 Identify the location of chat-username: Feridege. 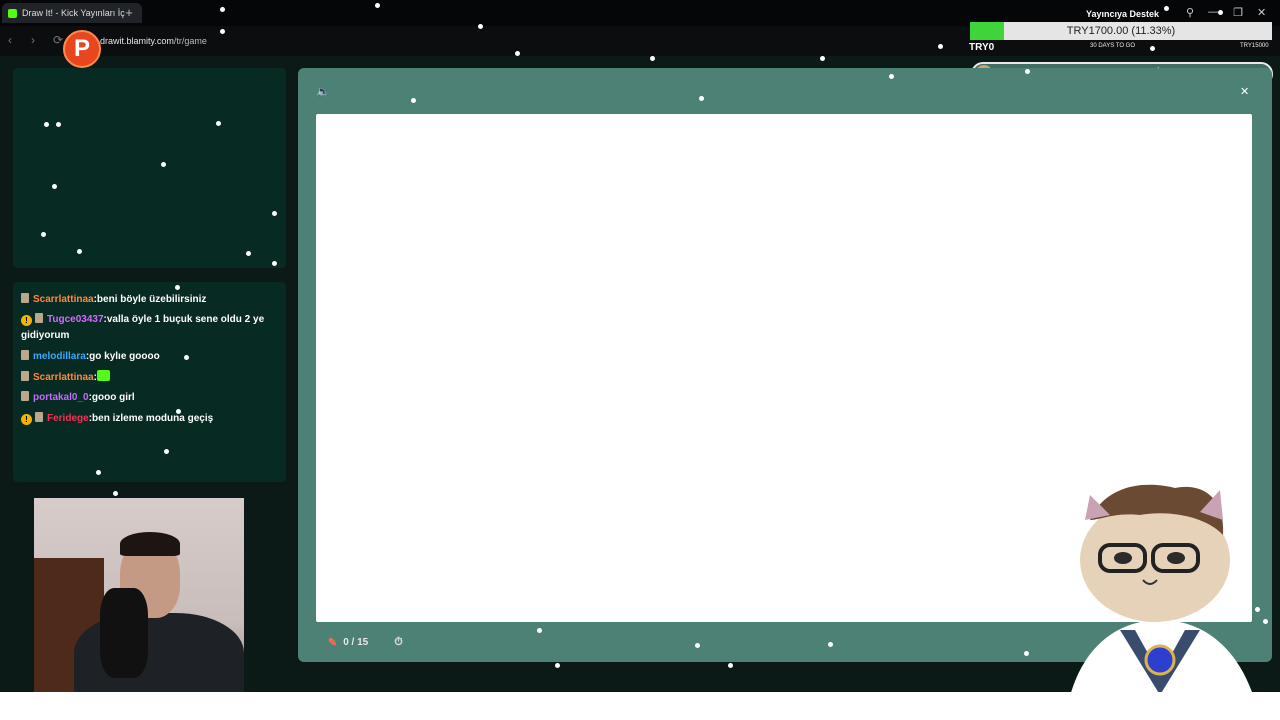
(68, 418).